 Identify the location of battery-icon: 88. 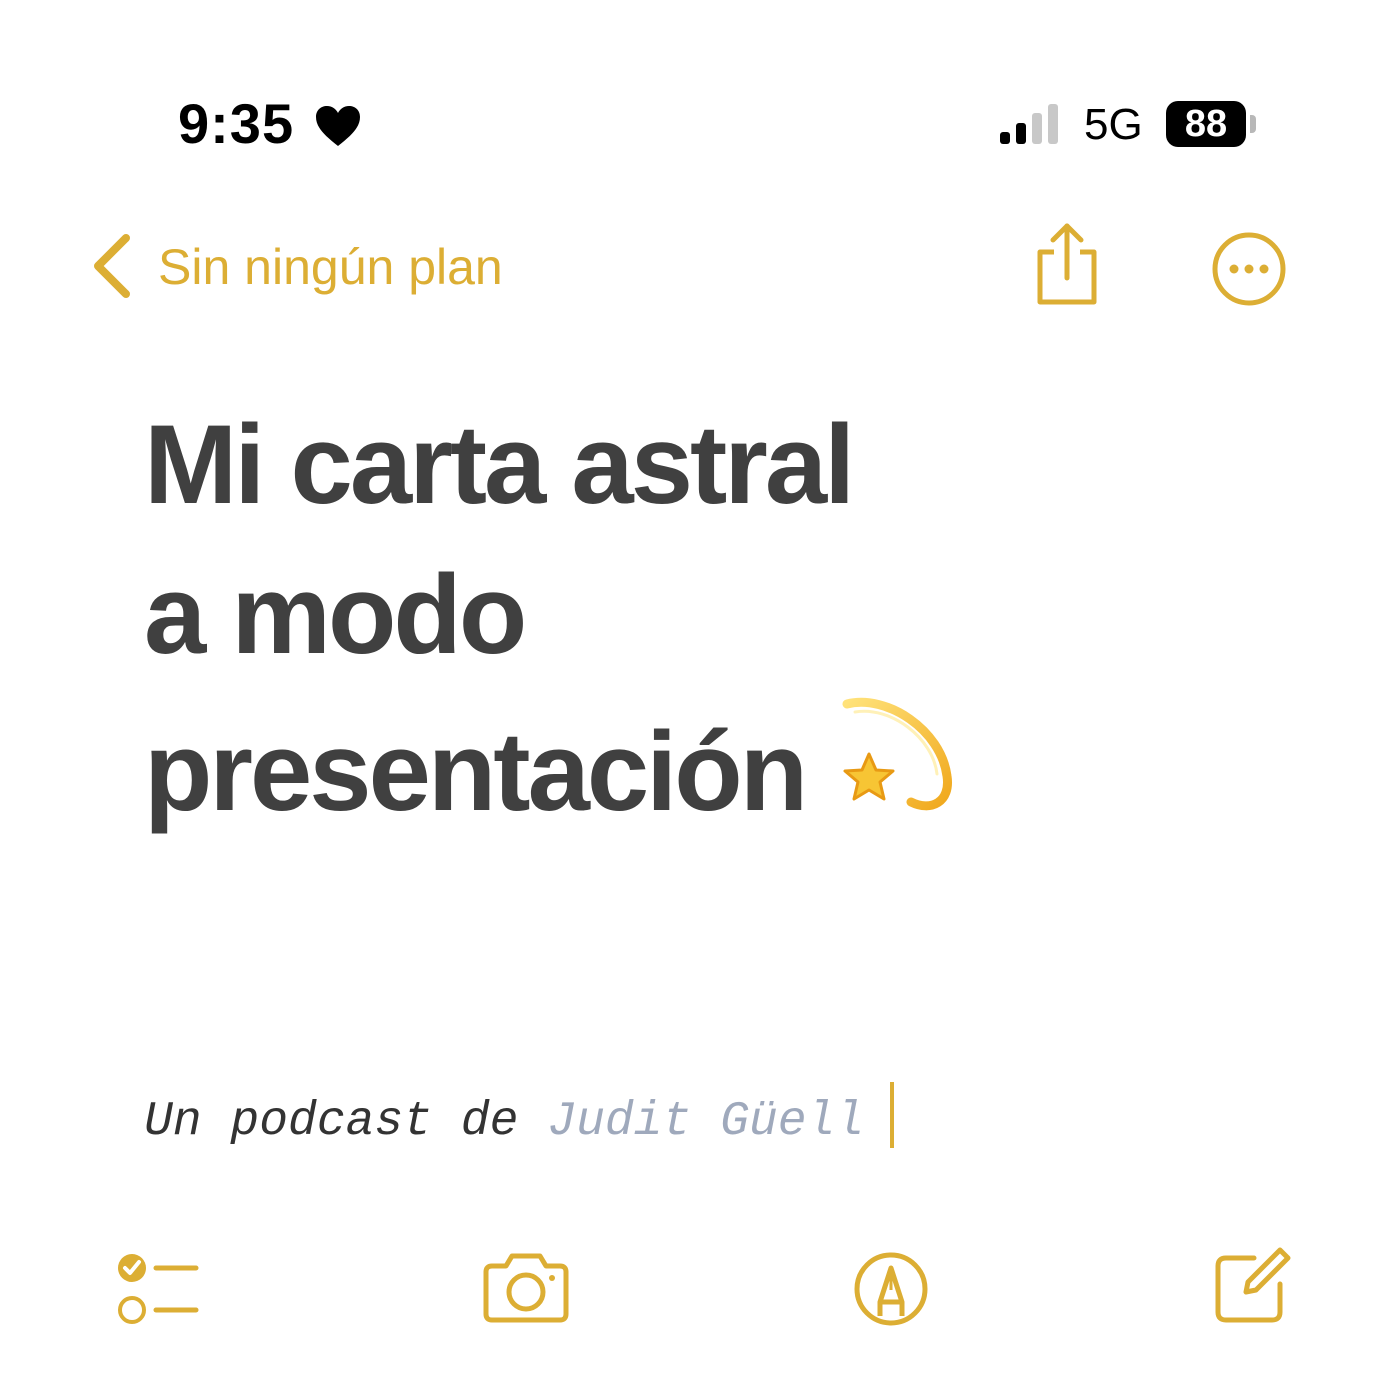
(1206, 124).